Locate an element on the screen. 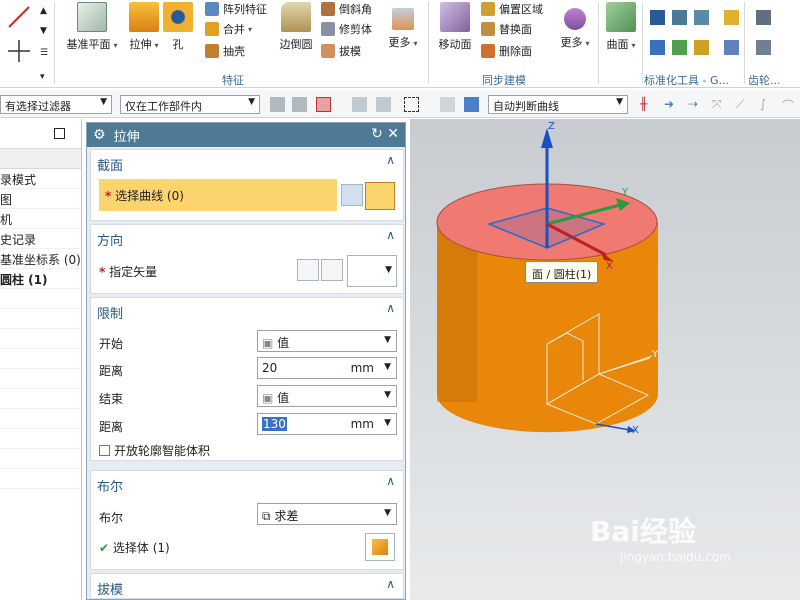 The image size is (800, 600). section-panel: 截面 ∧ * 选择曲线 (0) is located at coordinates (247, 185).